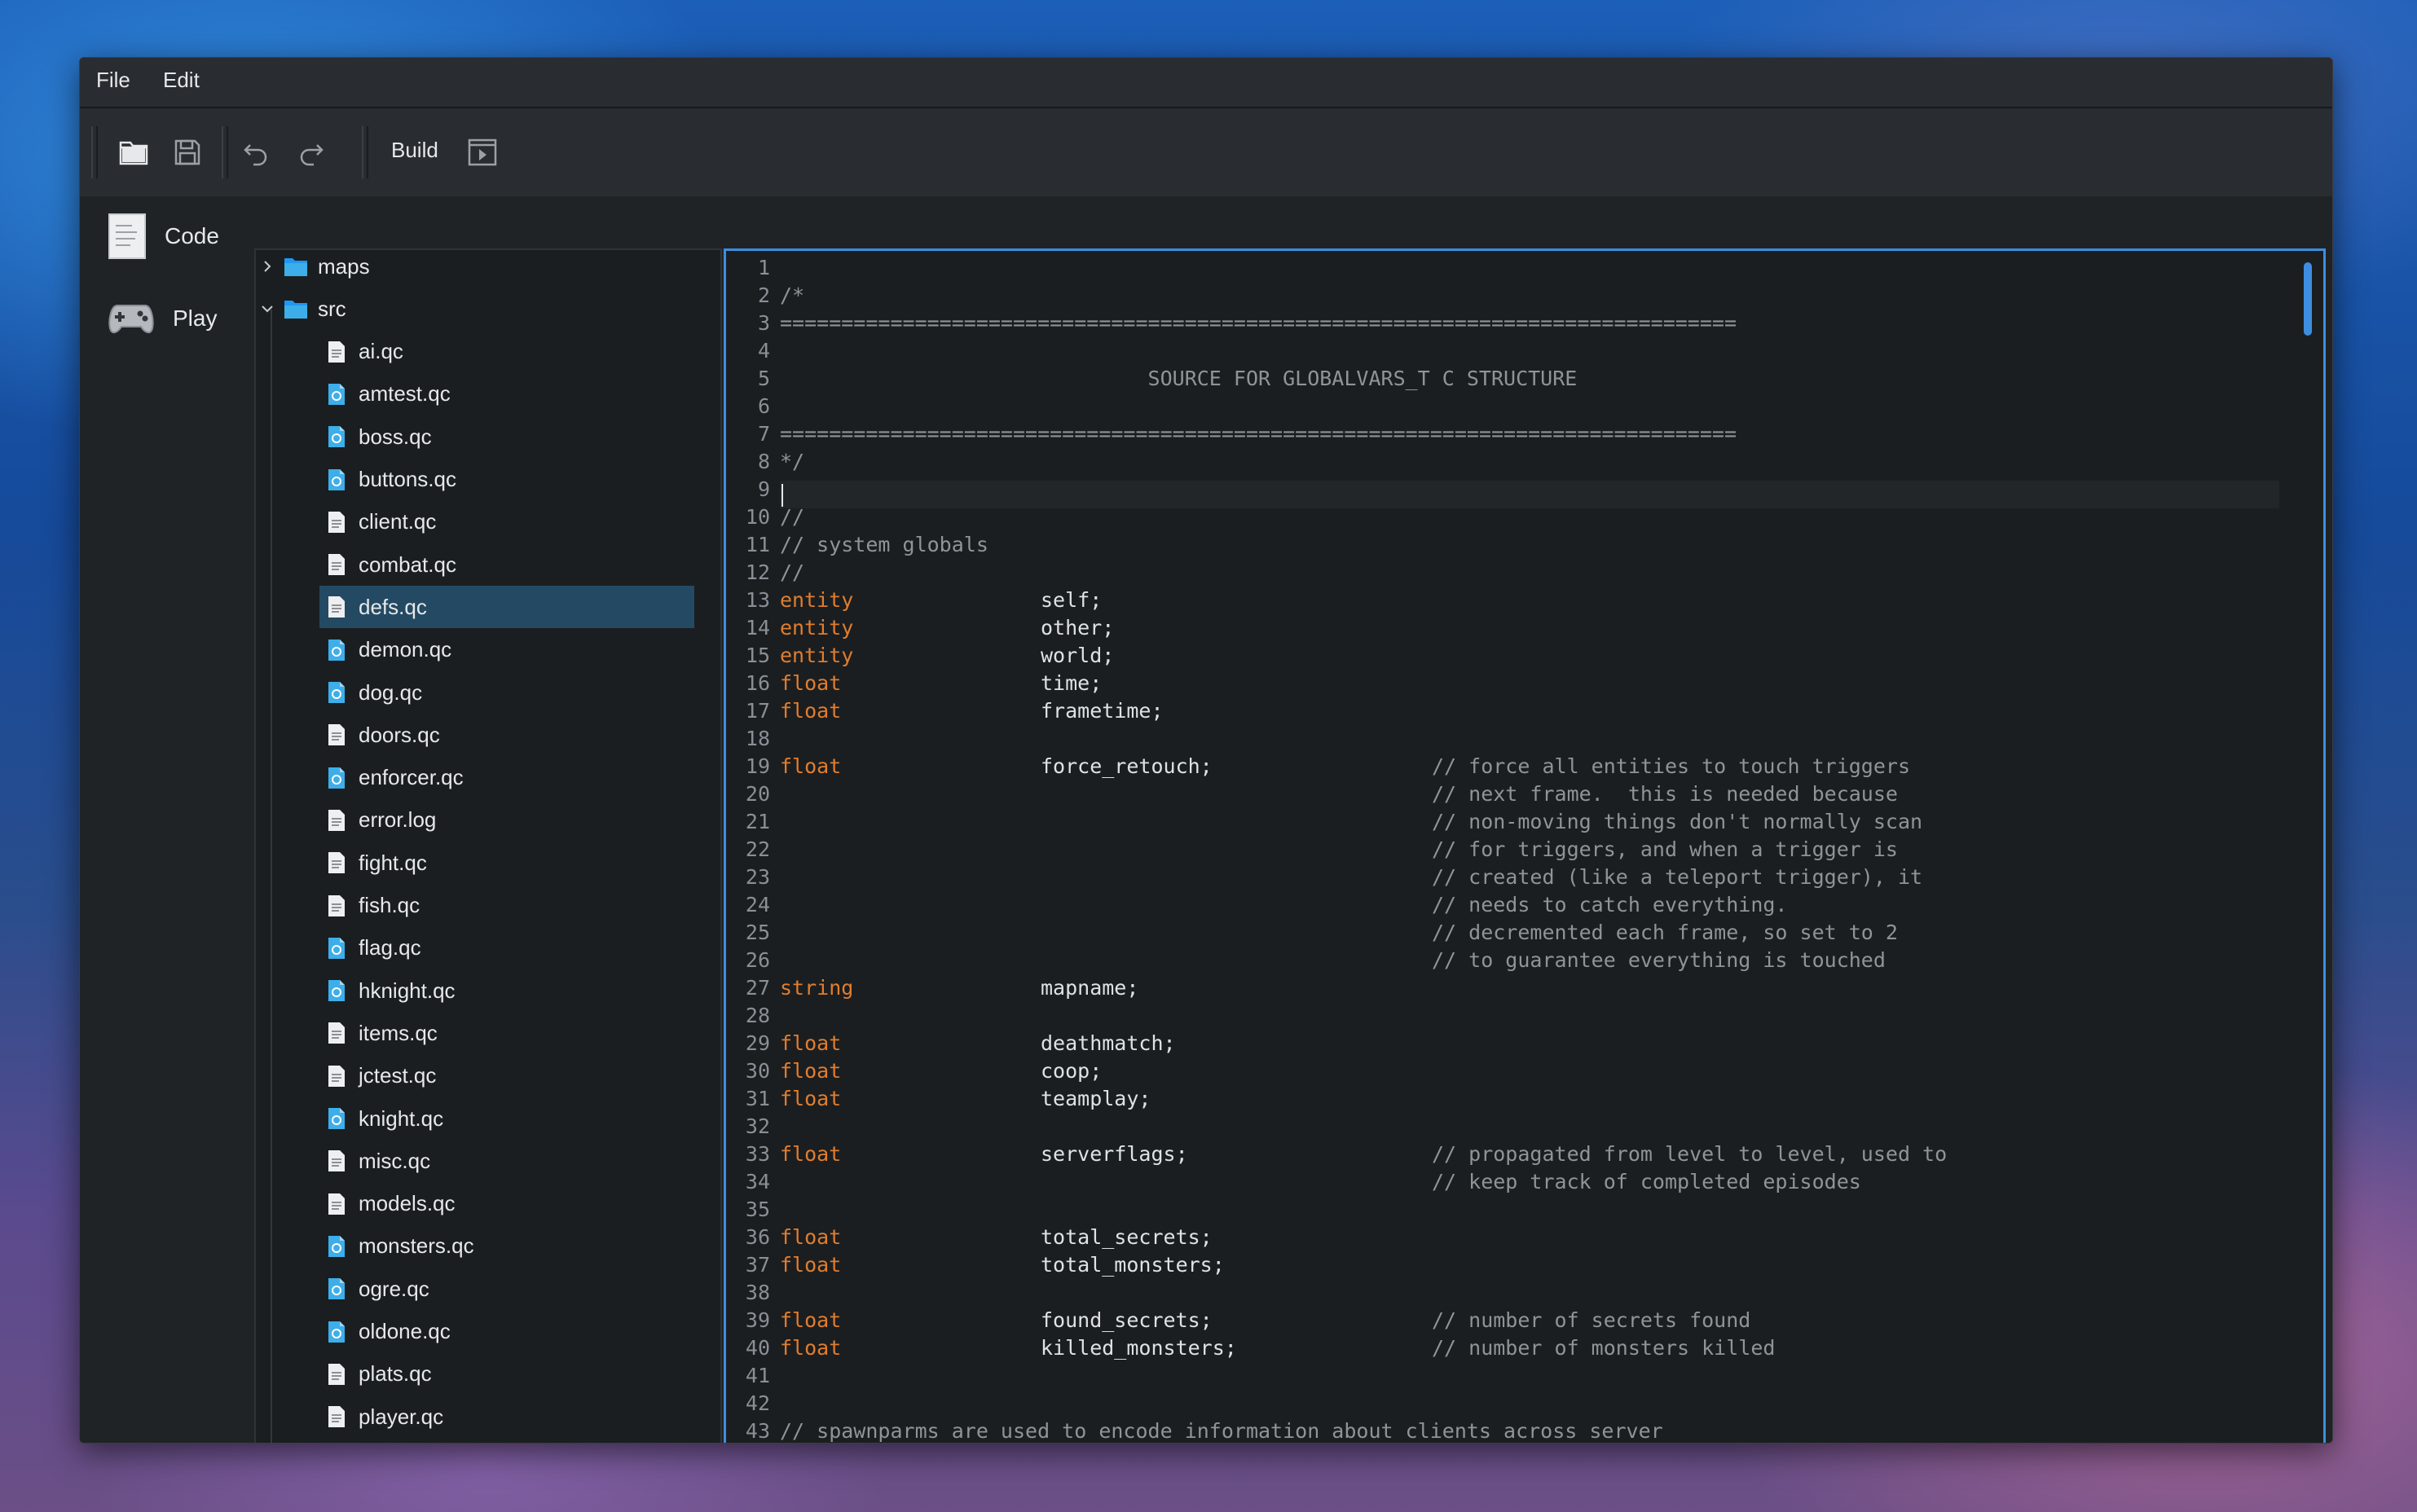 The image size is (2417, 1512). What do you see at coordinates (416, 1246) in the screenshot?
I see `tree-item-label: monsters.qc` at bounding box center [416, 1246].